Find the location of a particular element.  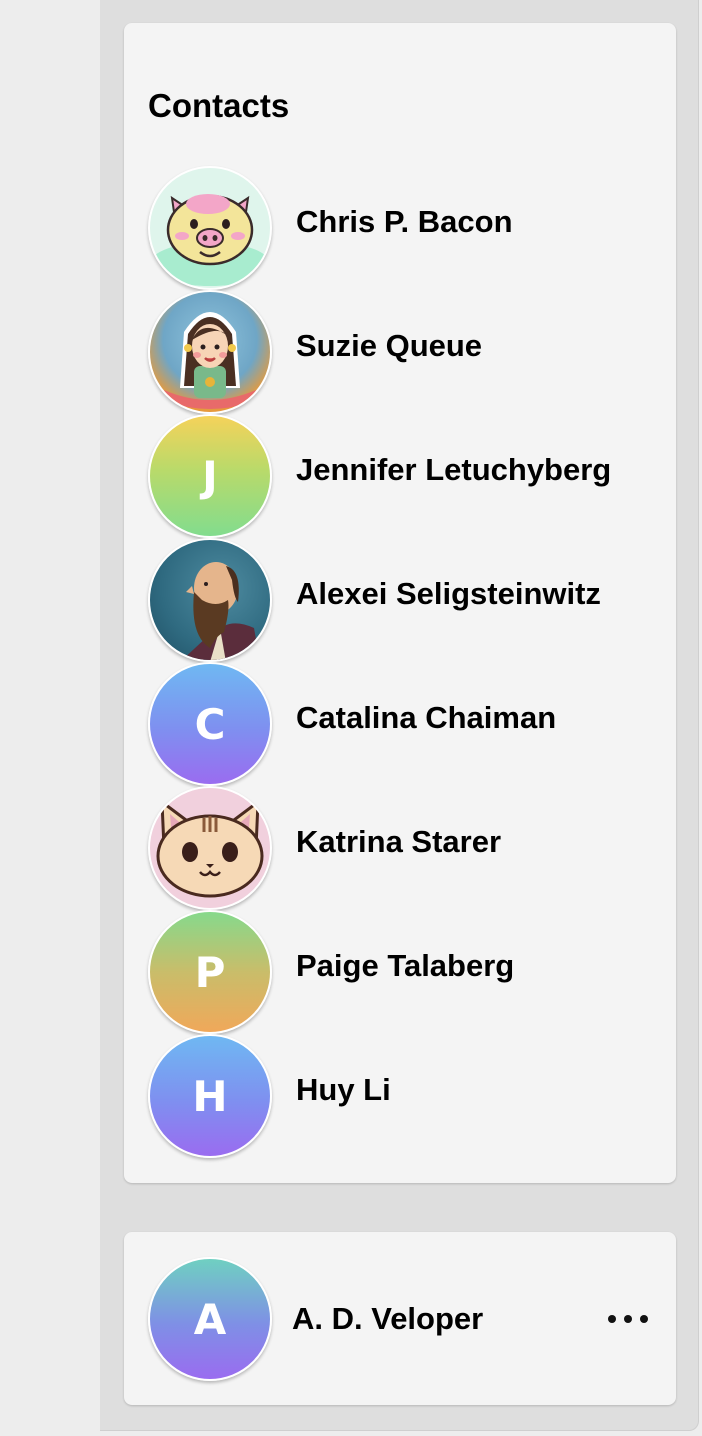

pig-icon is located at coordinates (210, 228).